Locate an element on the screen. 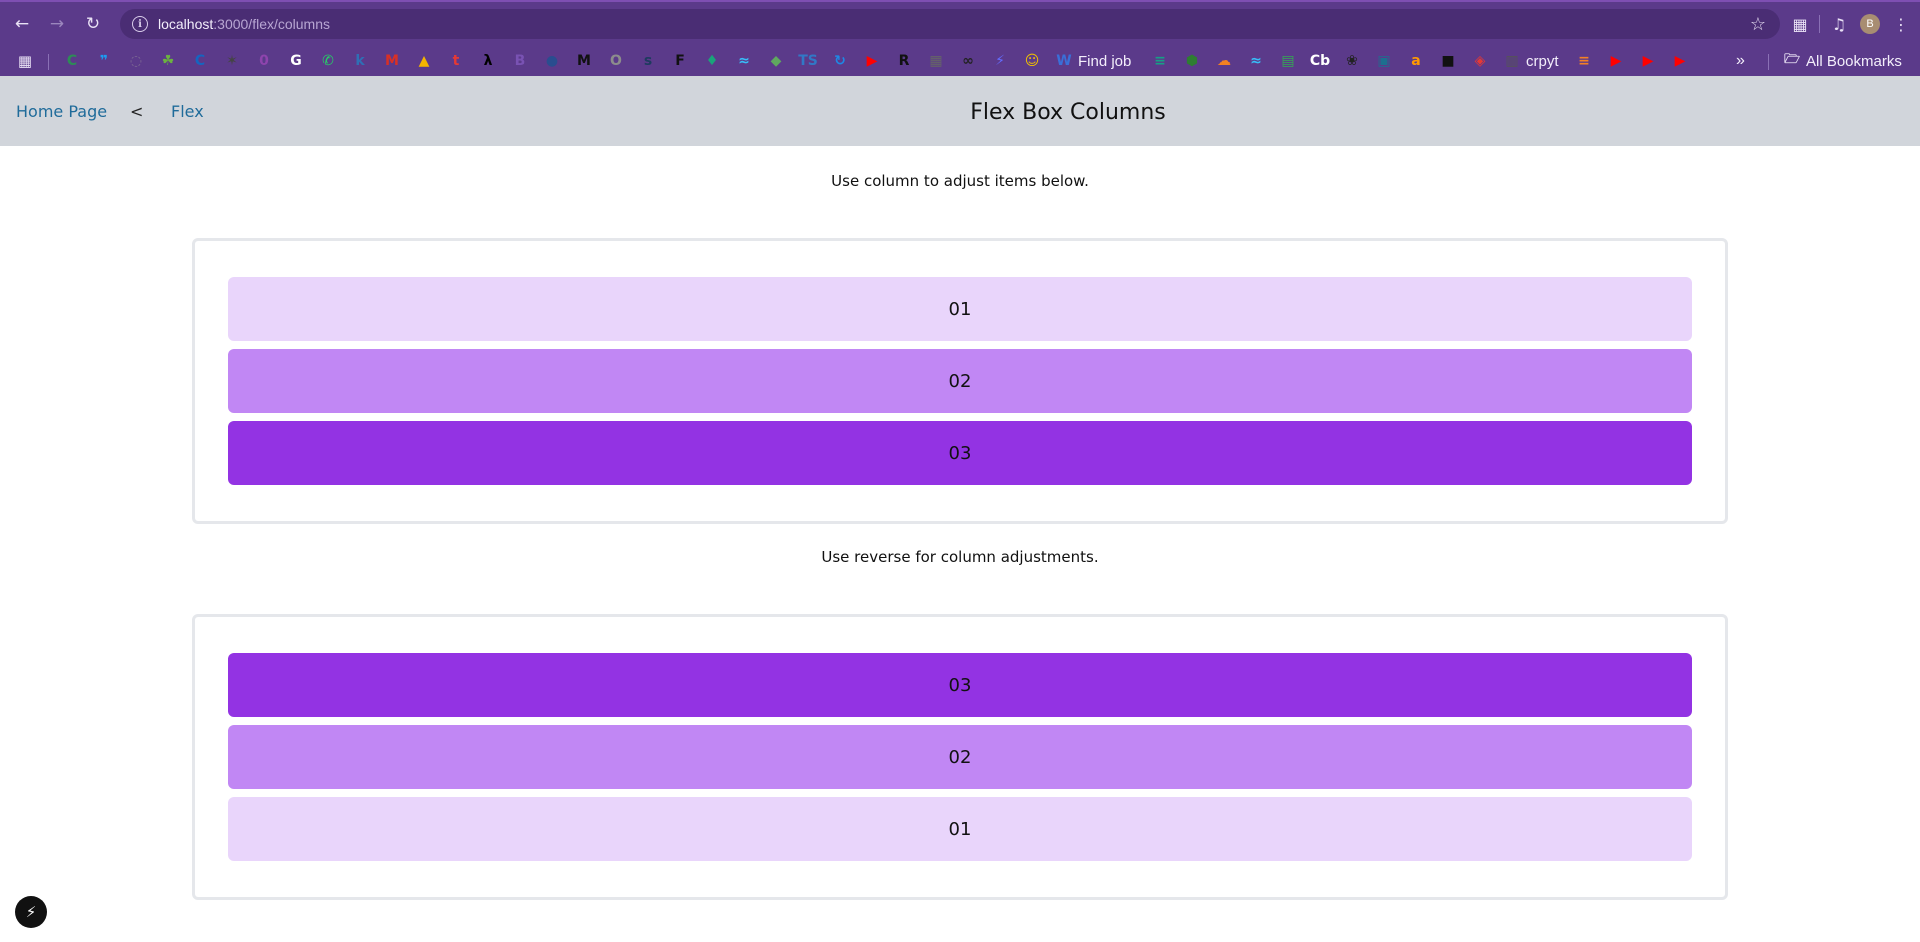  back-arrow-icon: ← is located at coordinates (22, 24).